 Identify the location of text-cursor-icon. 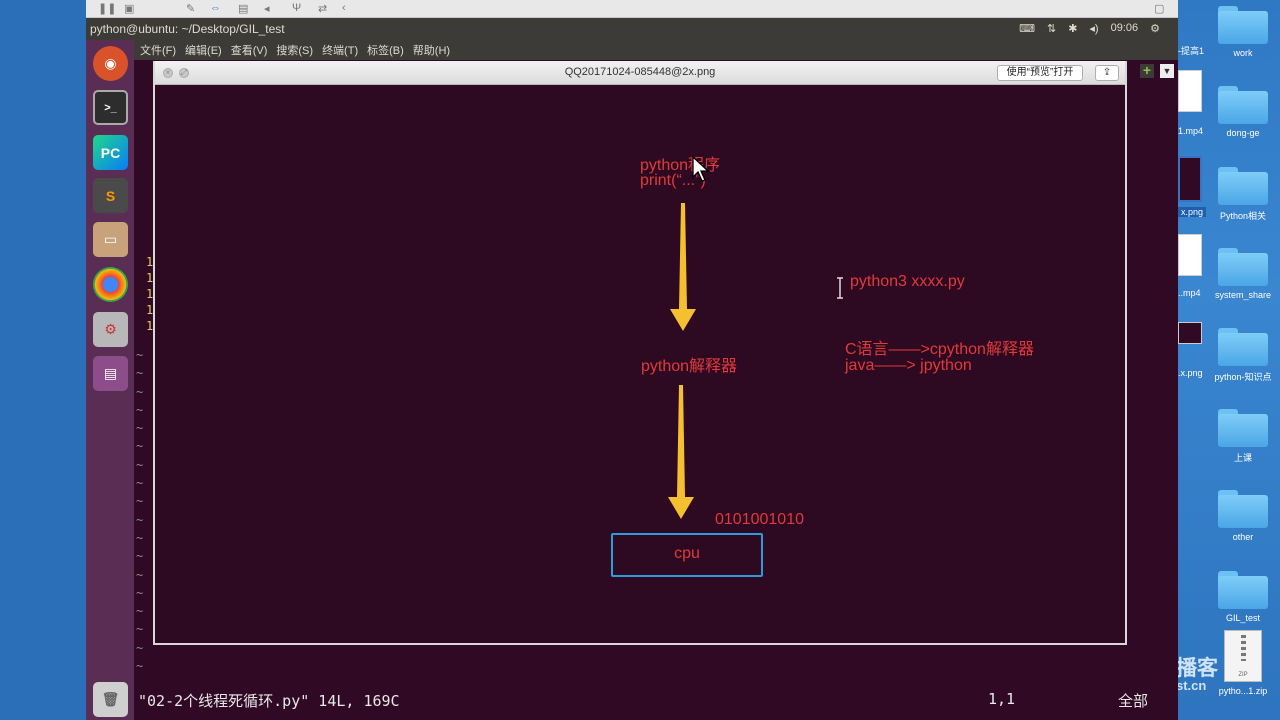
(840, 288).